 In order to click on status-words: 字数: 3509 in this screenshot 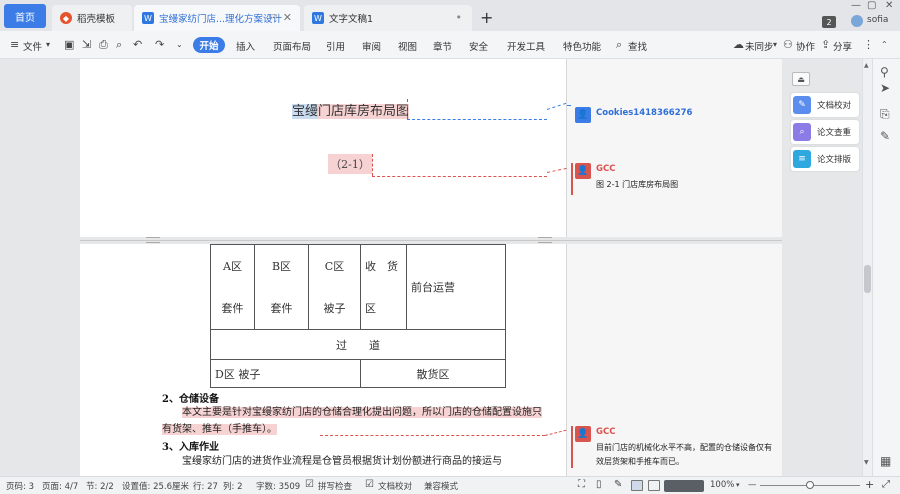, I will do `click(278, 486)`.